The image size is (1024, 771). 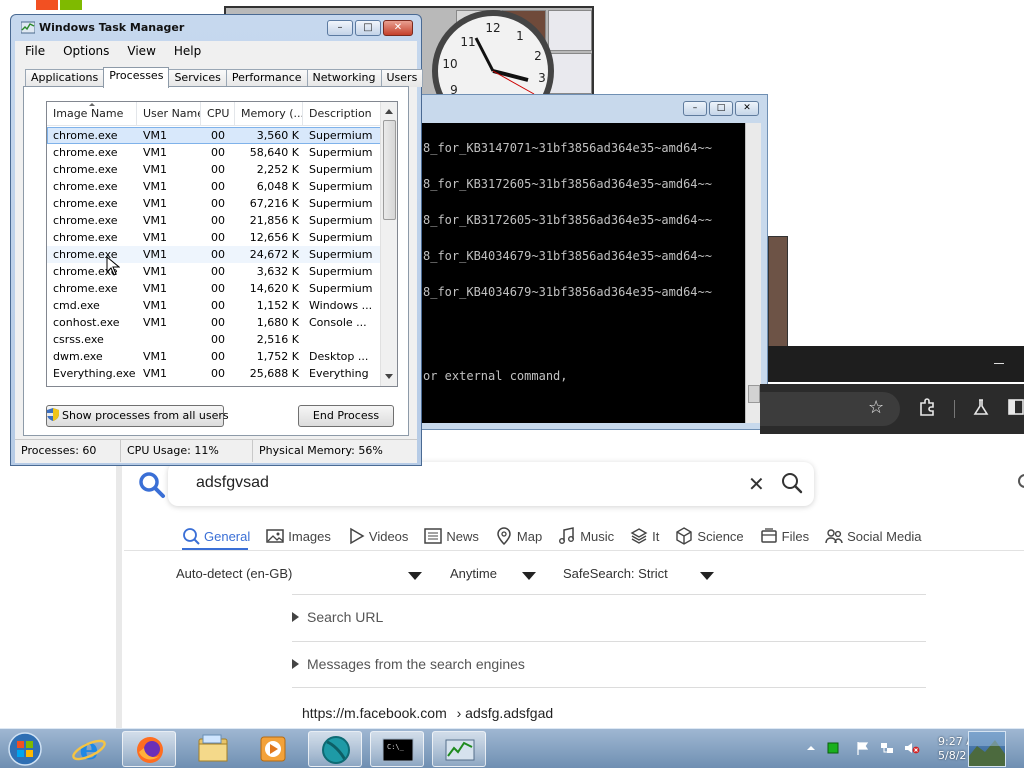 What do you see at coordinates (388, 244) in the screenshot?
I see `process-list-scrollbar` at bounding box center [388, 244].